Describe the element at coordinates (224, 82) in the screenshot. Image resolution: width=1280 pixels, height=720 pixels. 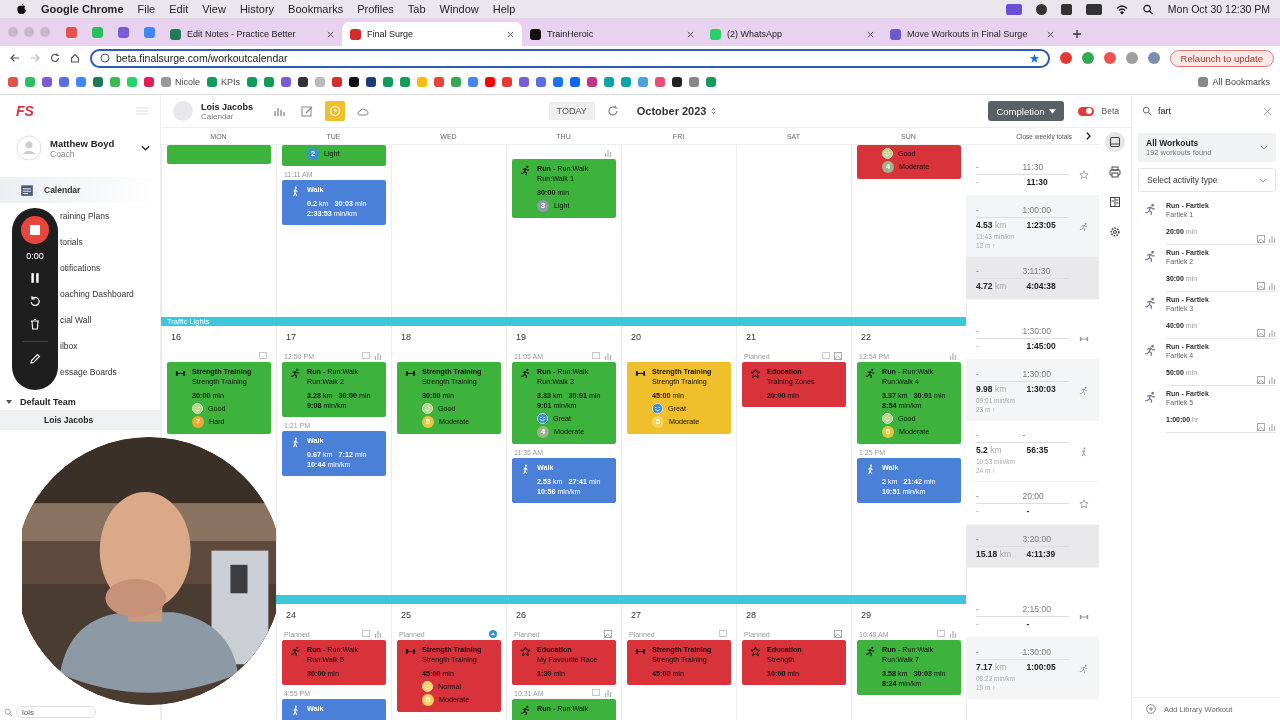
I see `bookmark: KPIs` at that location.